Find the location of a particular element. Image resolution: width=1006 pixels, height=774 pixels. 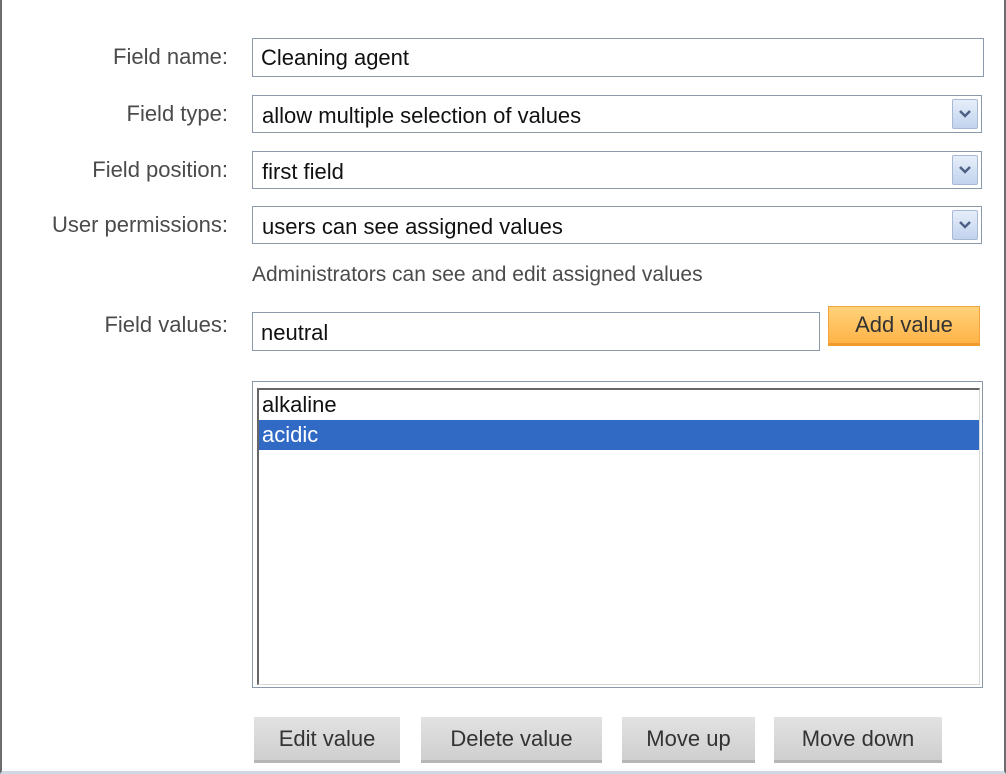

field-position-value: first field is located at coordinates (303, 171).